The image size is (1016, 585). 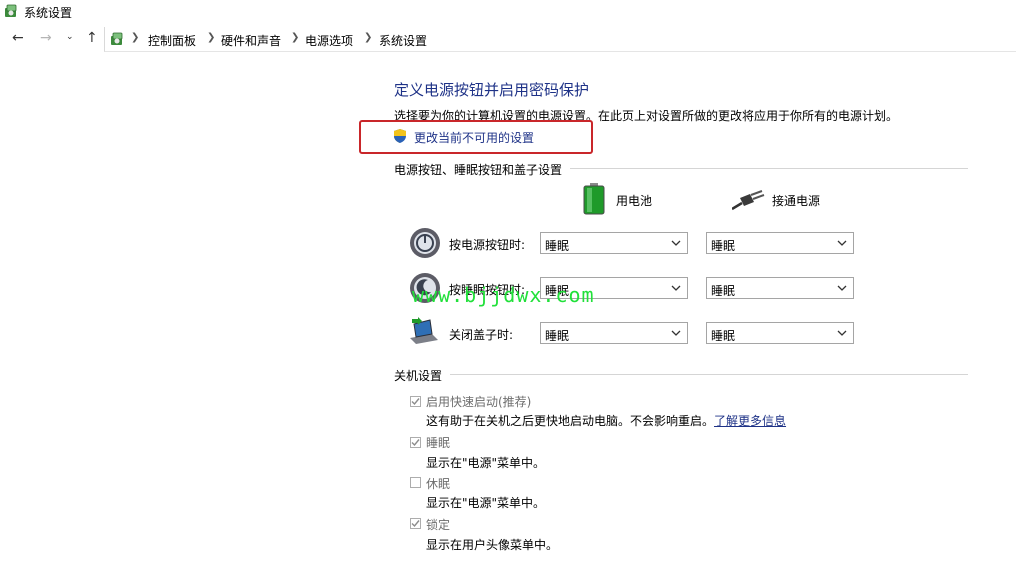 I want to click on sleep-checkbox, so click(x=415, y=442).